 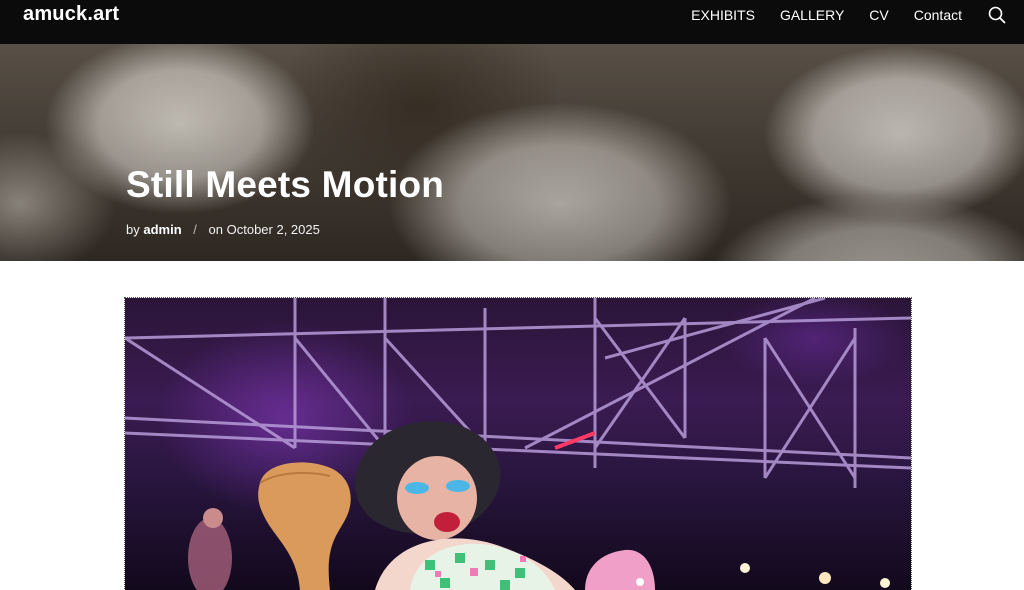 What do you see at coordinates (285, 184) in the screenshot?
I see `post-title: Still Meets Motion` at bounding box center [285, 184].